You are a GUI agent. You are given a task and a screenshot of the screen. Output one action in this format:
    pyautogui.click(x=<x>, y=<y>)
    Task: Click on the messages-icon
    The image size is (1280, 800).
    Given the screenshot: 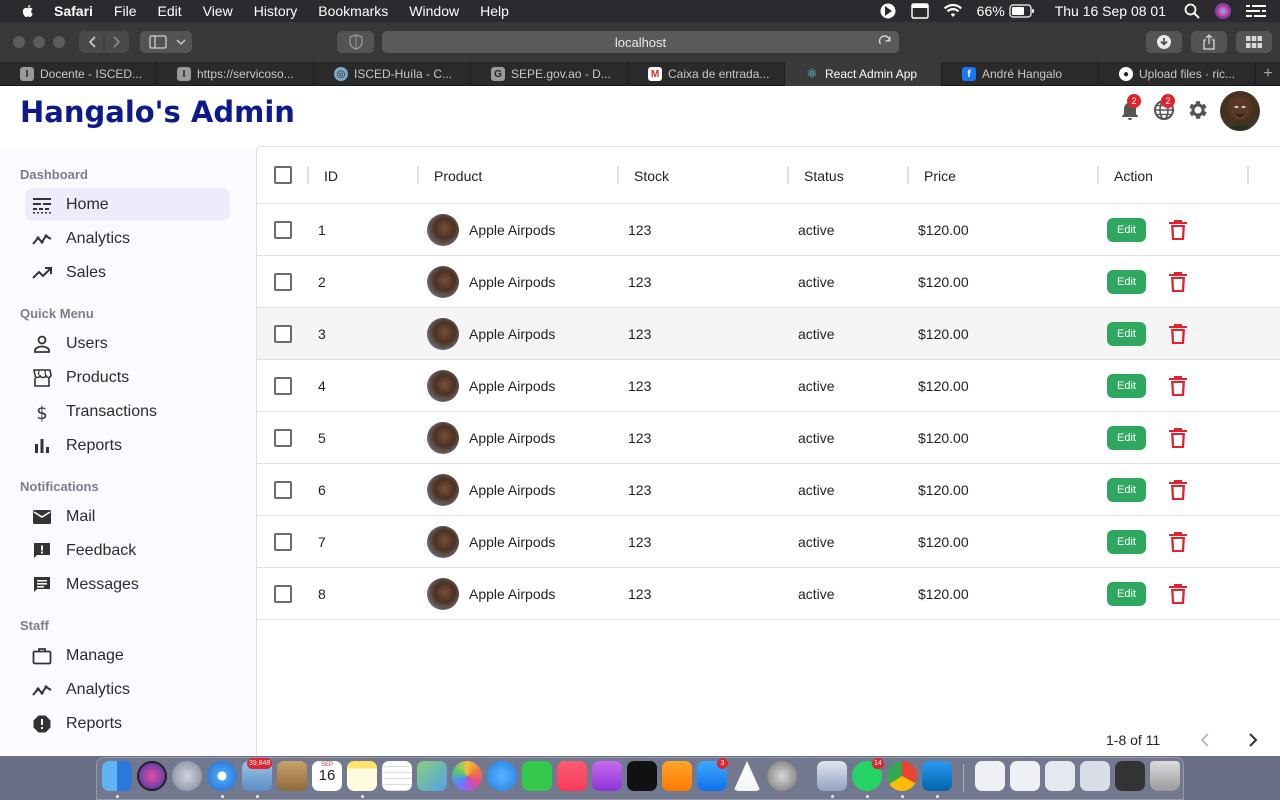 What is the action you would take?
    pyautogui.click(x=502, y=776)
    